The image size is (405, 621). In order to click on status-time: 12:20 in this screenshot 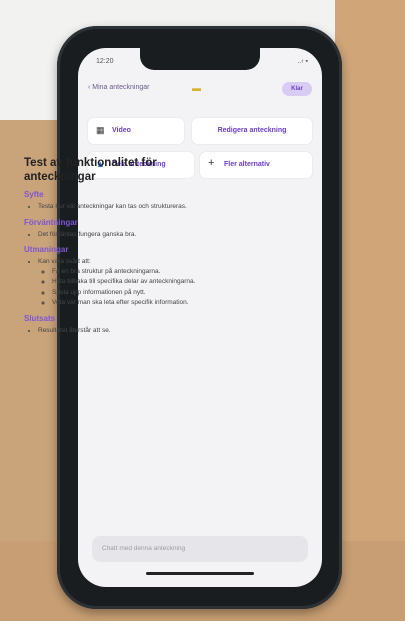, I will do `click(105, 61)`.